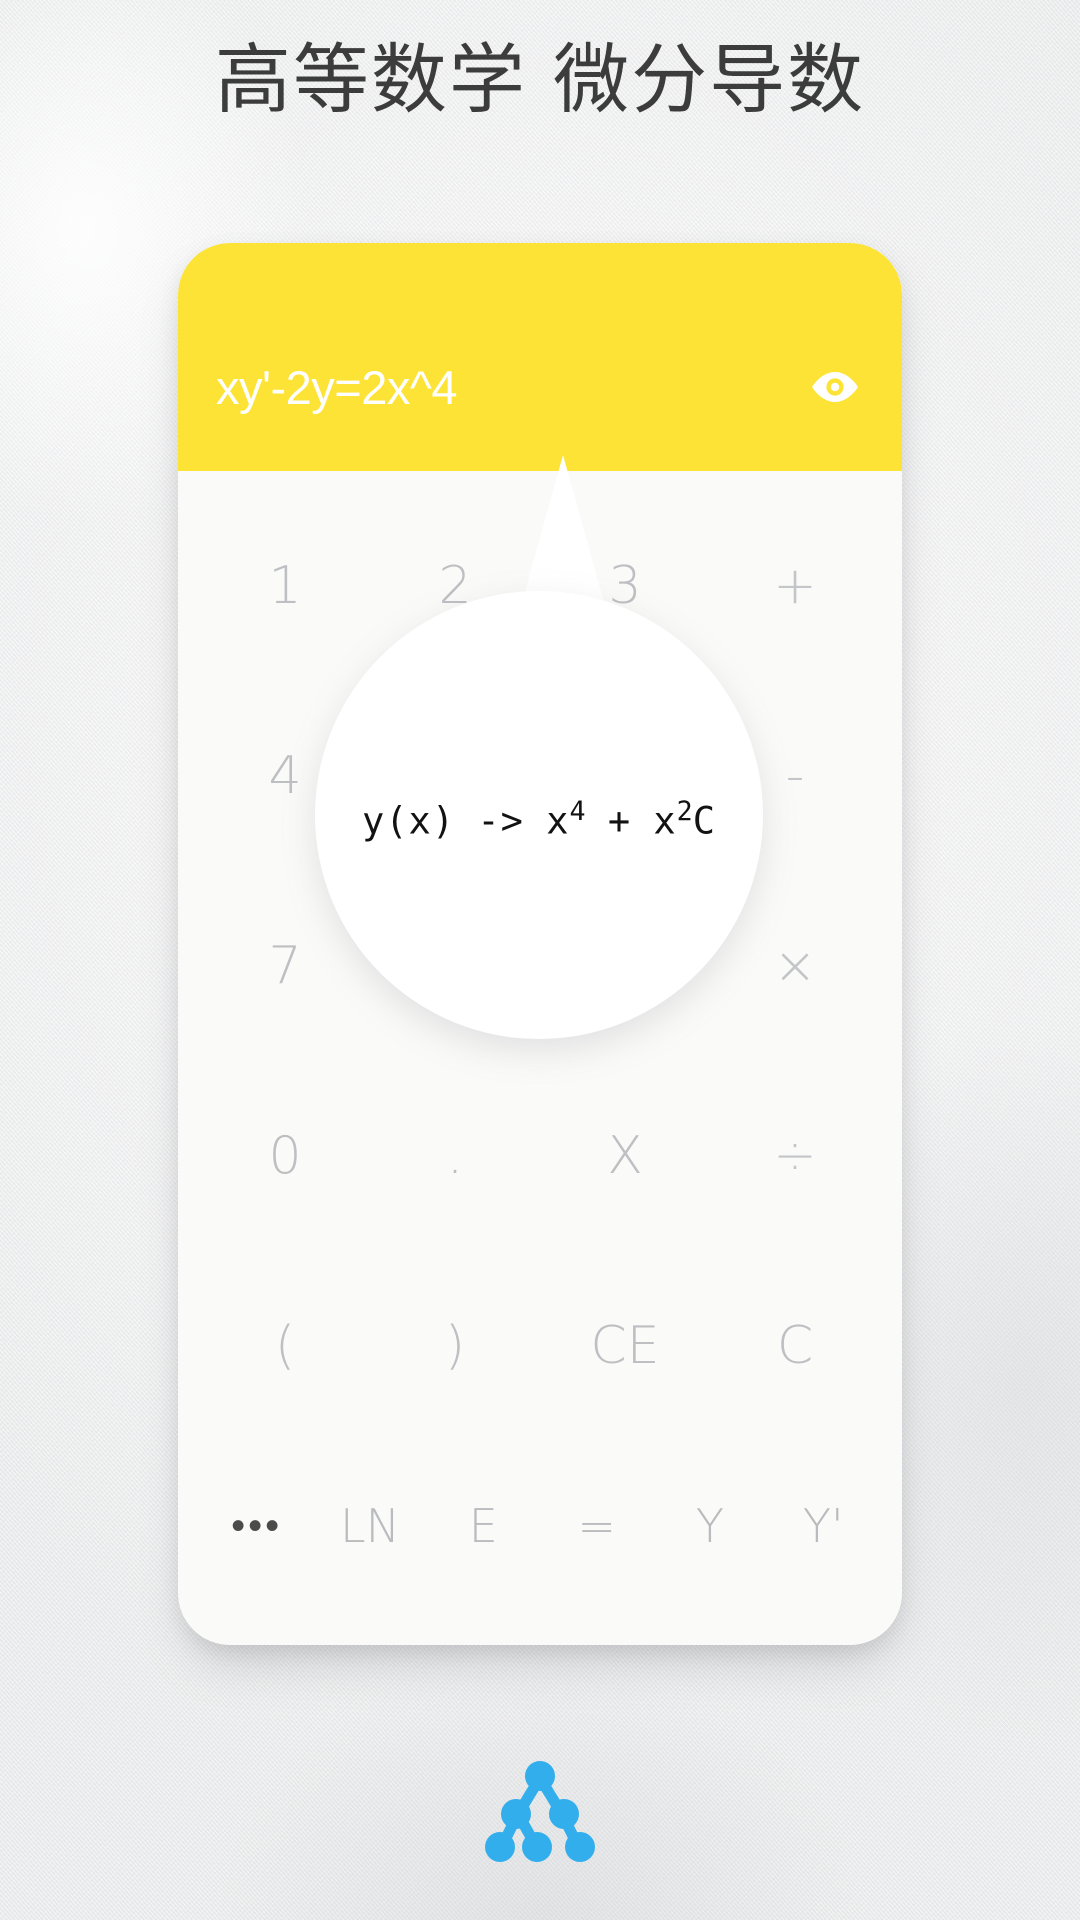 This screenshot has height=1920, width=1080. Describe the element at coordinates (684, 811) in the screenshot. I see `solution-term-2-exponent: 2` at that location.